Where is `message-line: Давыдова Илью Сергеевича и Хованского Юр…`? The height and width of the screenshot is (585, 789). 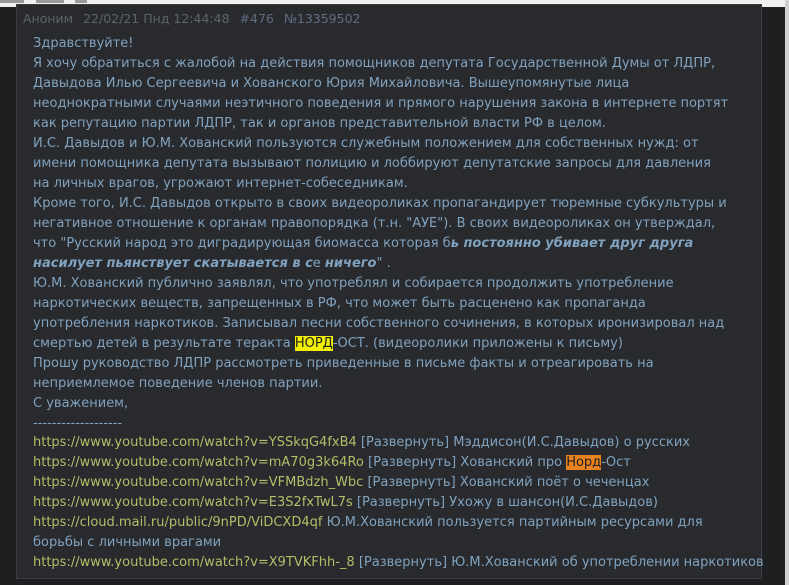
message-line: Давыдова Илью Сергеевича и Хованского Юр… is located at coordinates (331, 83).